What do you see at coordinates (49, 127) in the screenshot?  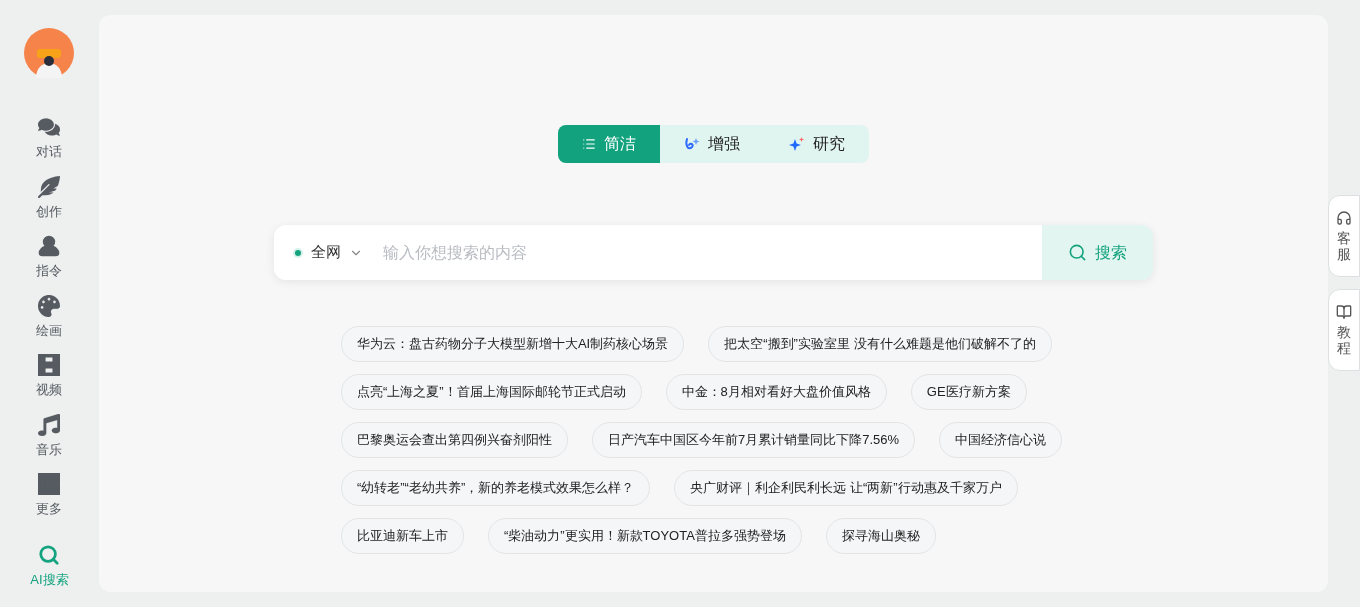 I see `chat-bubbles-icon` at bounding box center [49, 127].